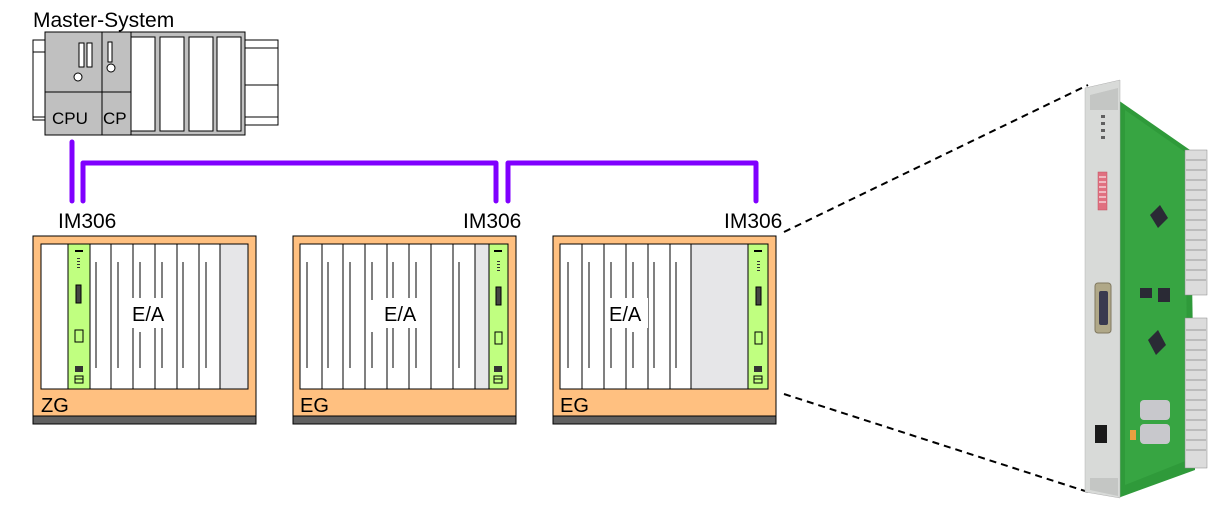 Image resolution: width=1215 pixels, height=508 pixels. I want to click on rack-zg: IM306 E/A ZG, so click(144, 317).